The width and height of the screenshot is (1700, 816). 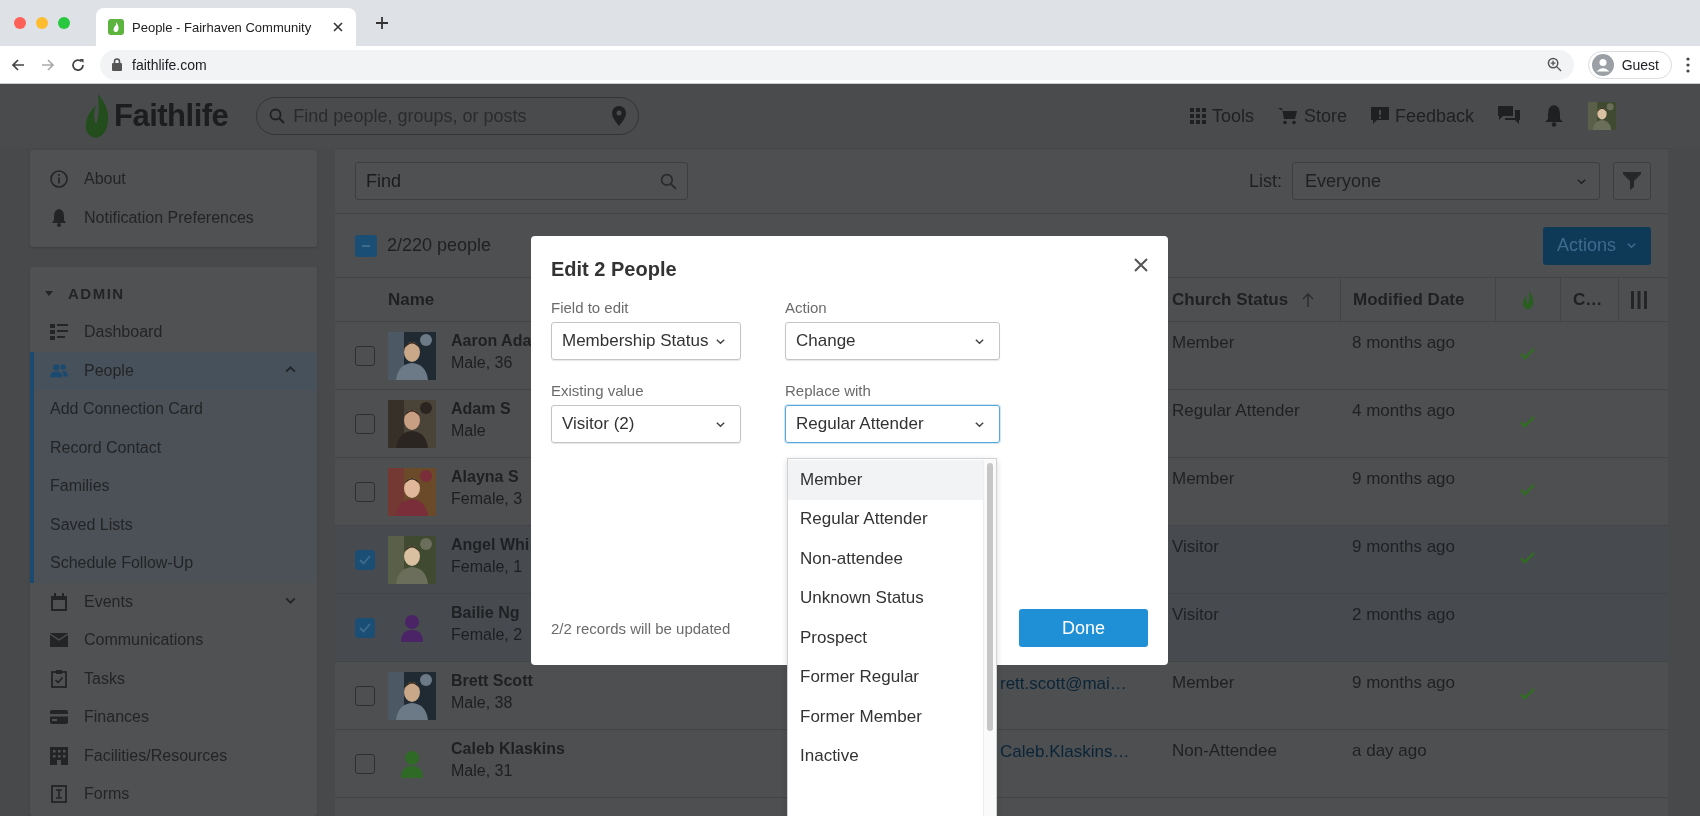 I want to click on dropdown-option: Non-attendee, so click(x=885, y=559).